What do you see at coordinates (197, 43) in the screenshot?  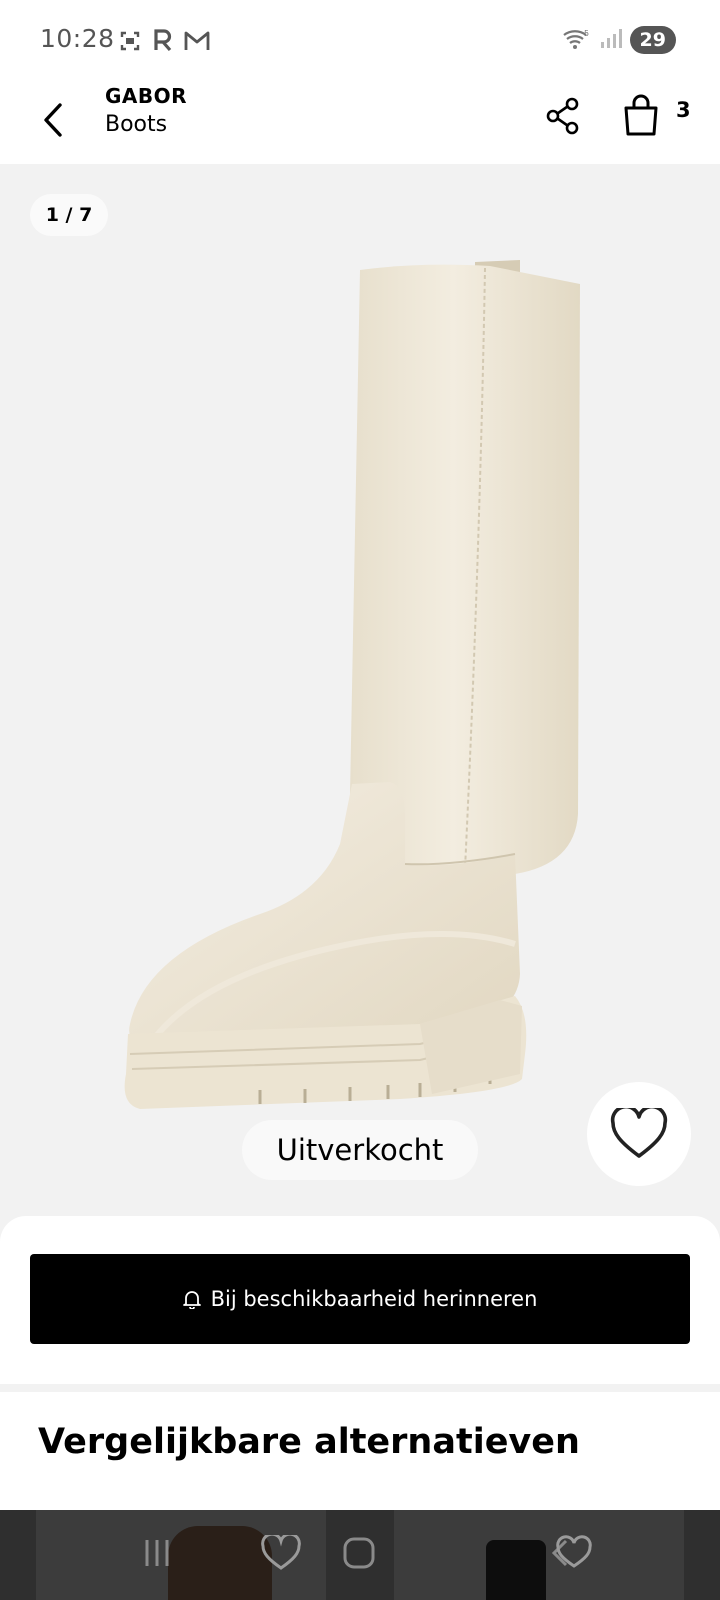 I see `gmail-icon` at bounding box center [197, 43].